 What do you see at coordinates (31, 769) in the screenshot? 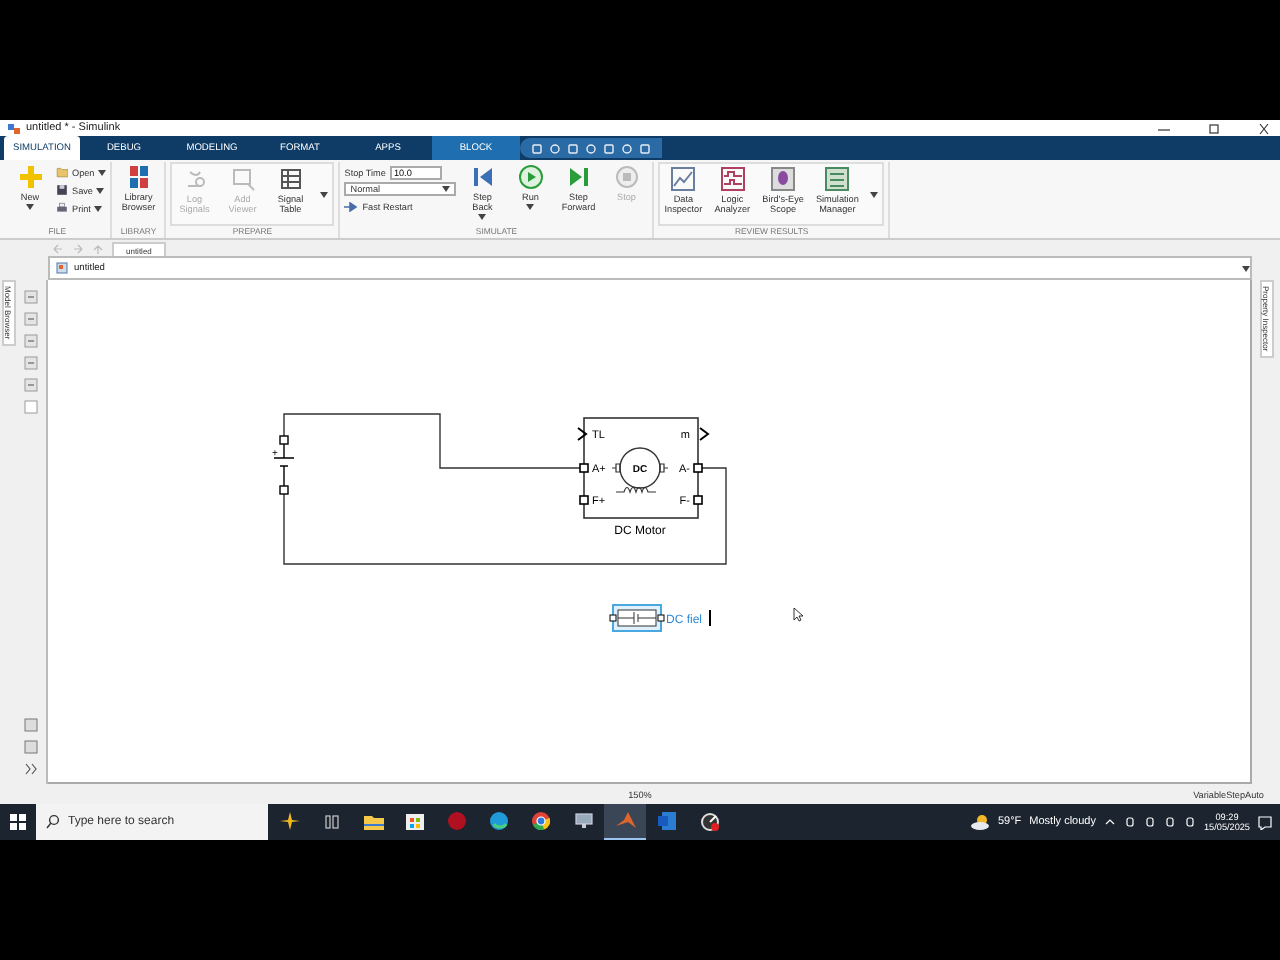
I see `expand-icon` at bounding box center [31, 769].